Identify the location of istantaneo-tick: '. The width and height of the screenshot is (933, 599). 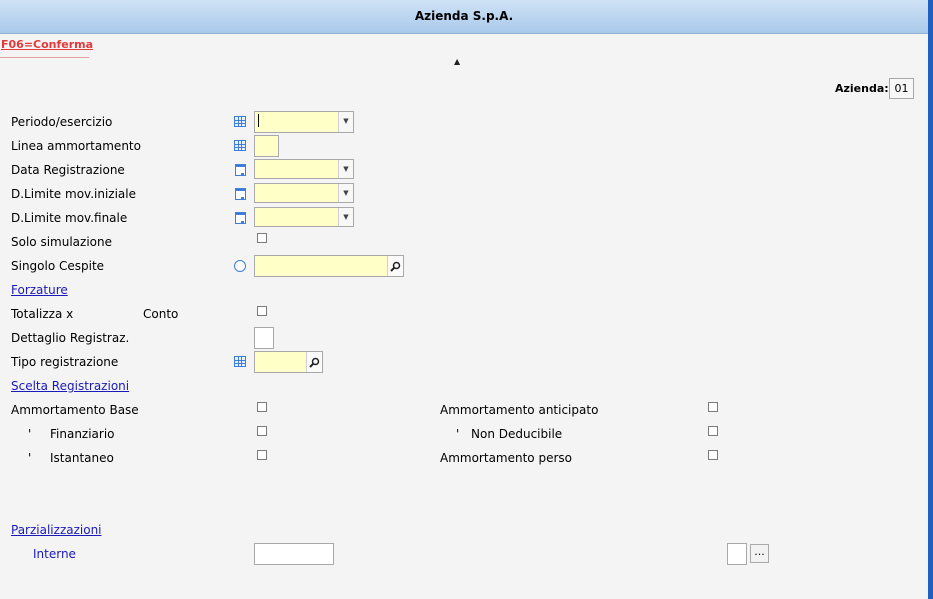
(30, 458).